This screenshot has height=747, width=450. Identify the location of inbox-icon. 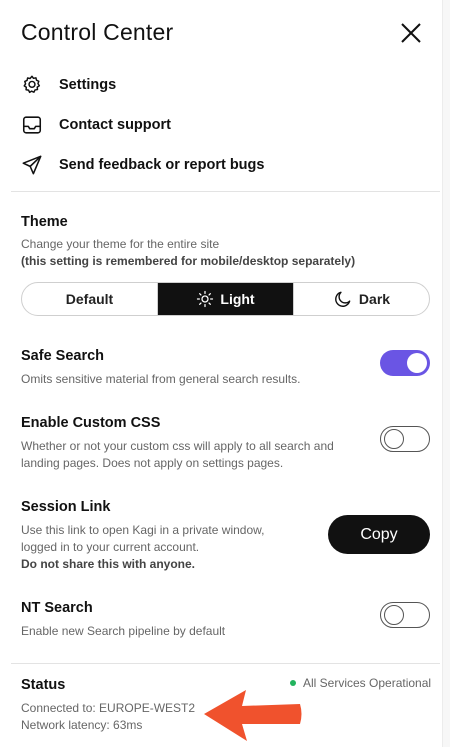
(32, 125).